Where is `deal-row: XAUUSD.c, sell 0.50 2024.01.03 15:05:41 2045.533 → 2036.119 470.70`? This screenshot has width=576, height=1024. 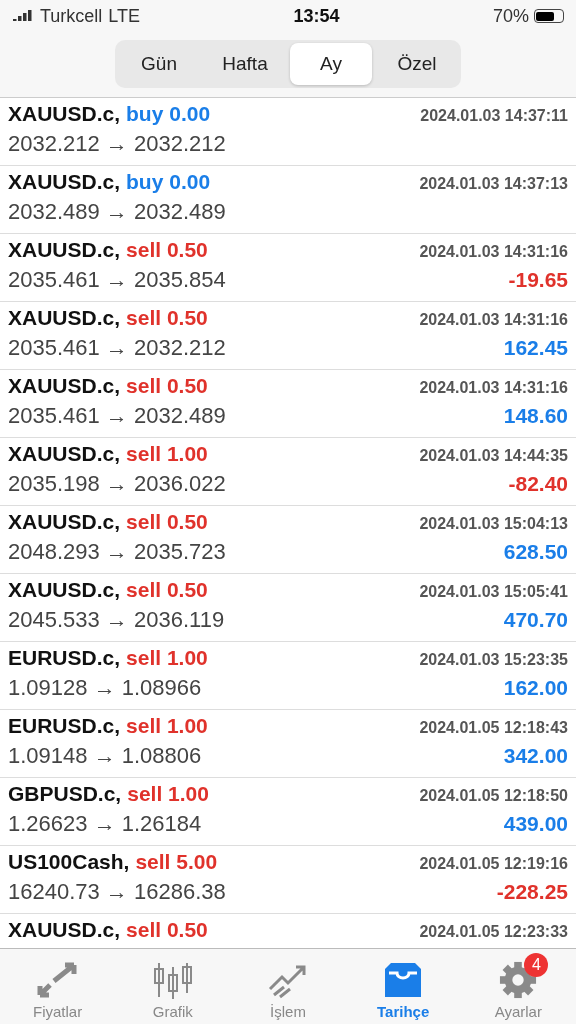
deal-row: XAUUSD.c, sell 0.50 2024.01.03 15:05:41 2045.533 → 2036.119 470.70 is located at coordinates (288, 608).